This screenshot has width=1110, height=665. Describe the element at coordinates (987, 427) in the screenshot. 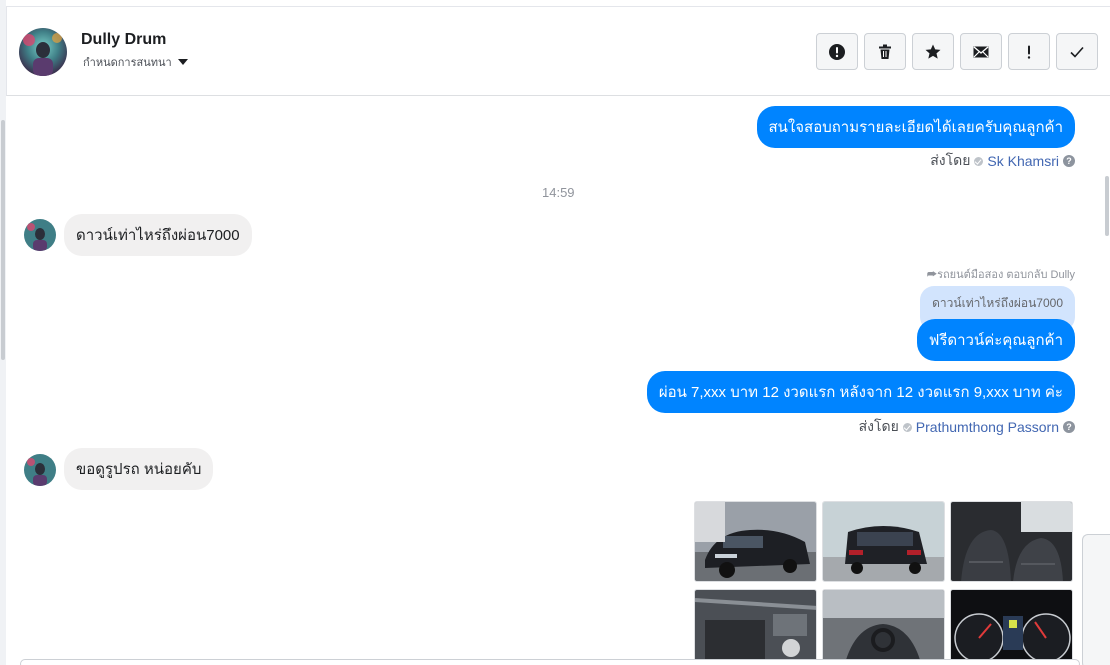

I see `sender-name-link: Prathumthong Passorn` at that location.